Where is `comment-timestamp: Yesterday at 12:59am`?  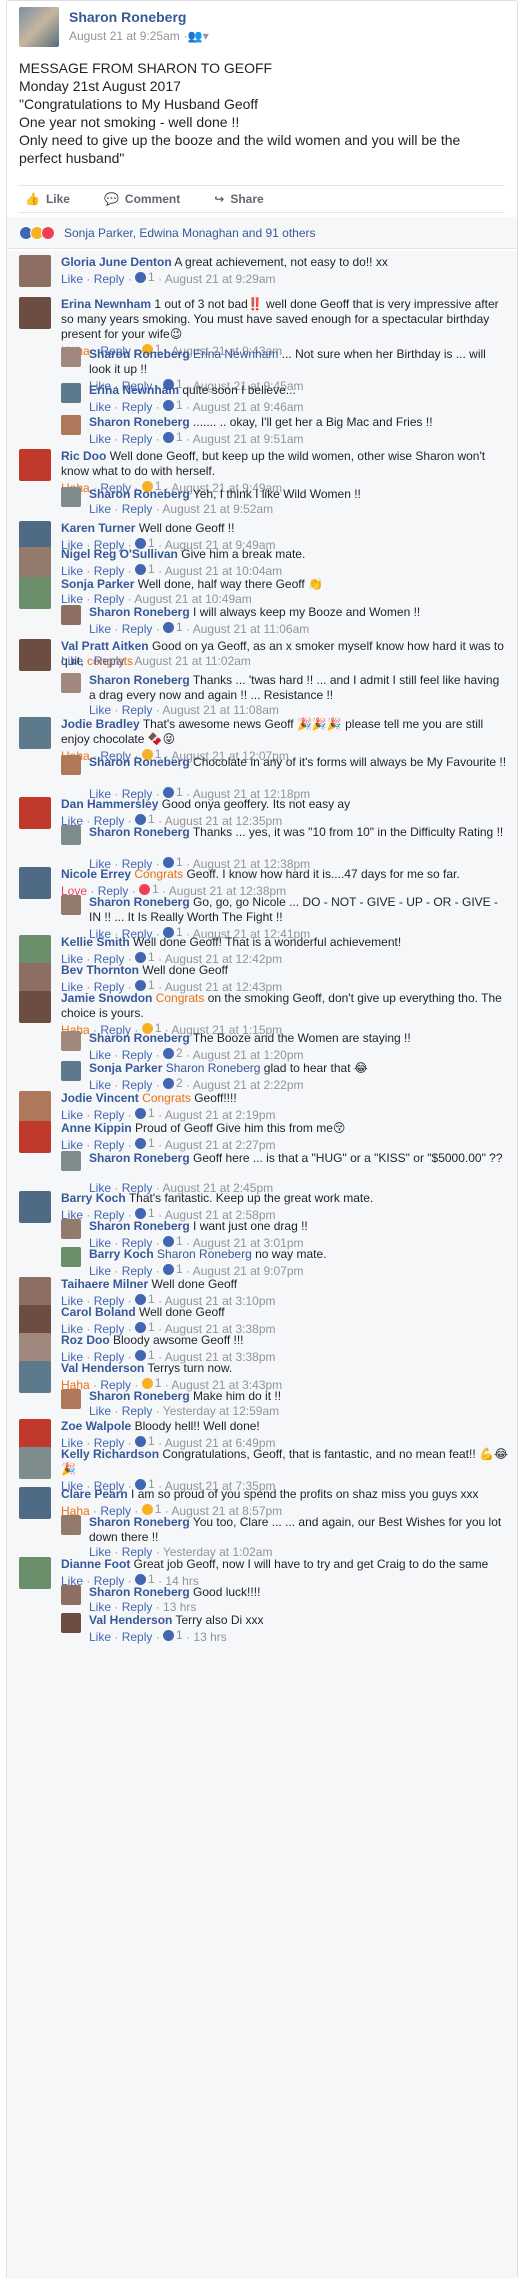 comment-timestamp: Yesterday at 12:59am is located at coordinates (221, 1411).